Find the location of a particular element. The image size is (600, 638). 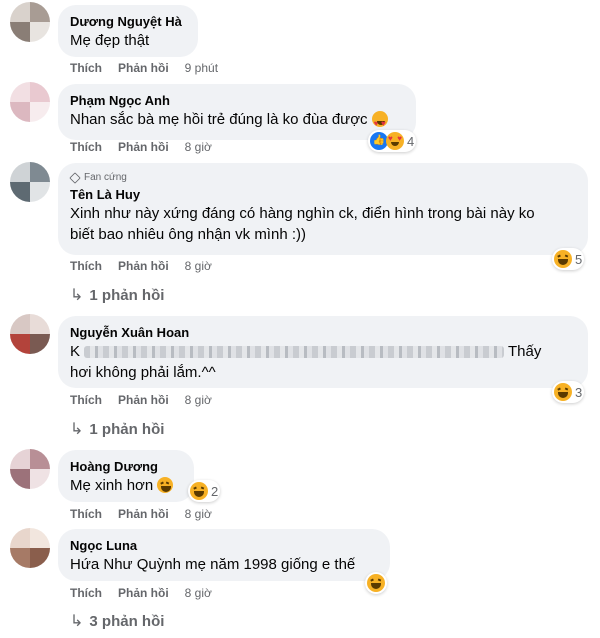

reaction-summary: 3 is located at coordinates (568, 392).